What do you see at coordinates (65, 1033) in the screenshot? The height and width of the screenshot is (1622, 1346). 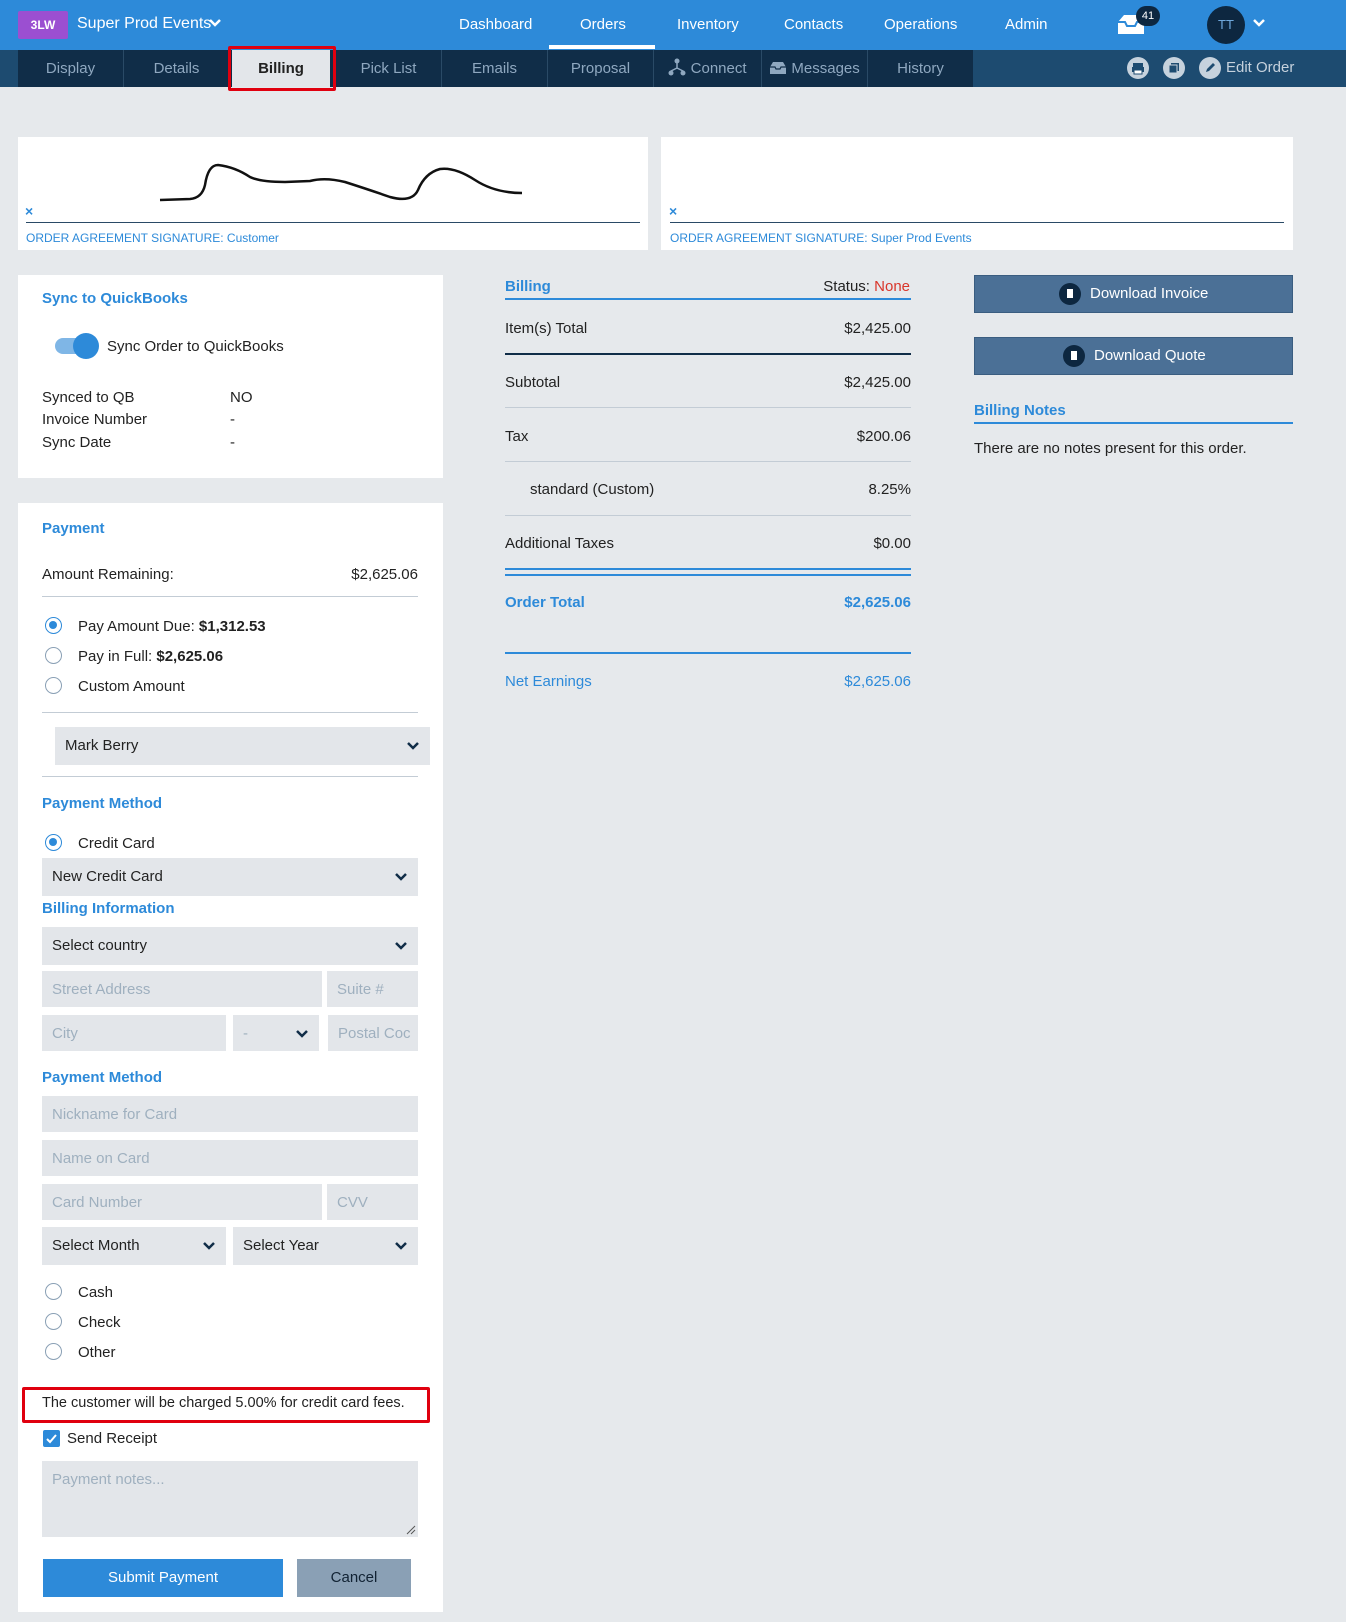 I see `placeholder: City` at bounding box center [65, 1033].